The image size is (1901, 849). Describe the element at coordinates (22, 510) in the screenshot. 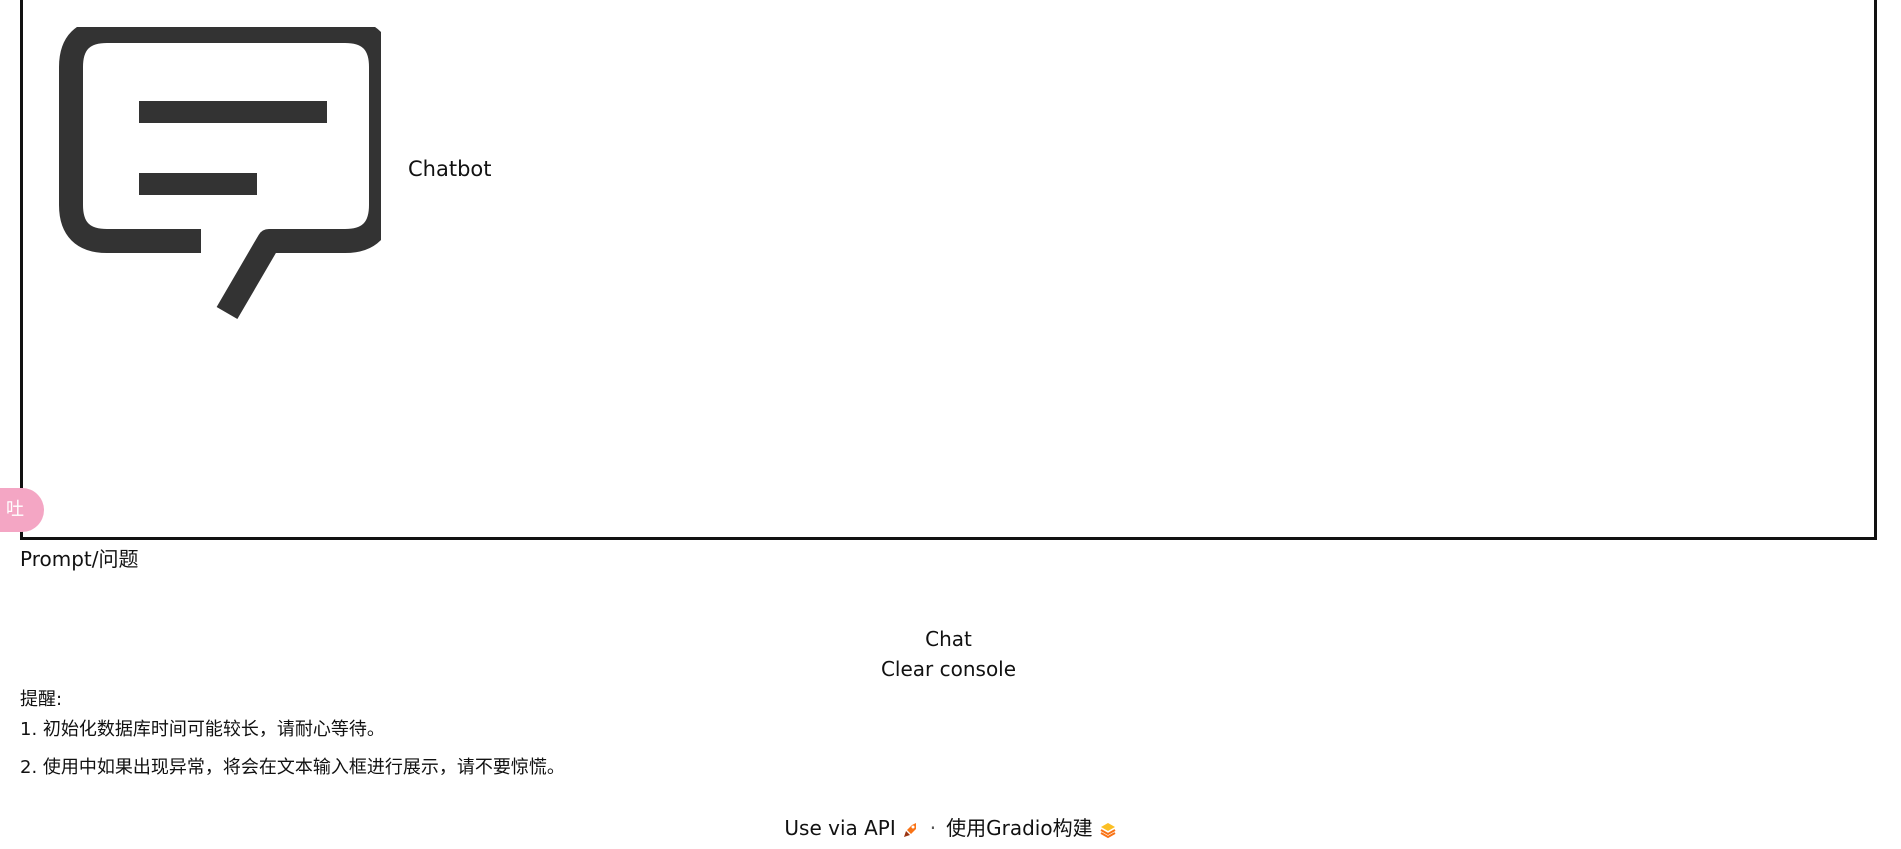

I see `floating-badge: 吐` at that location.